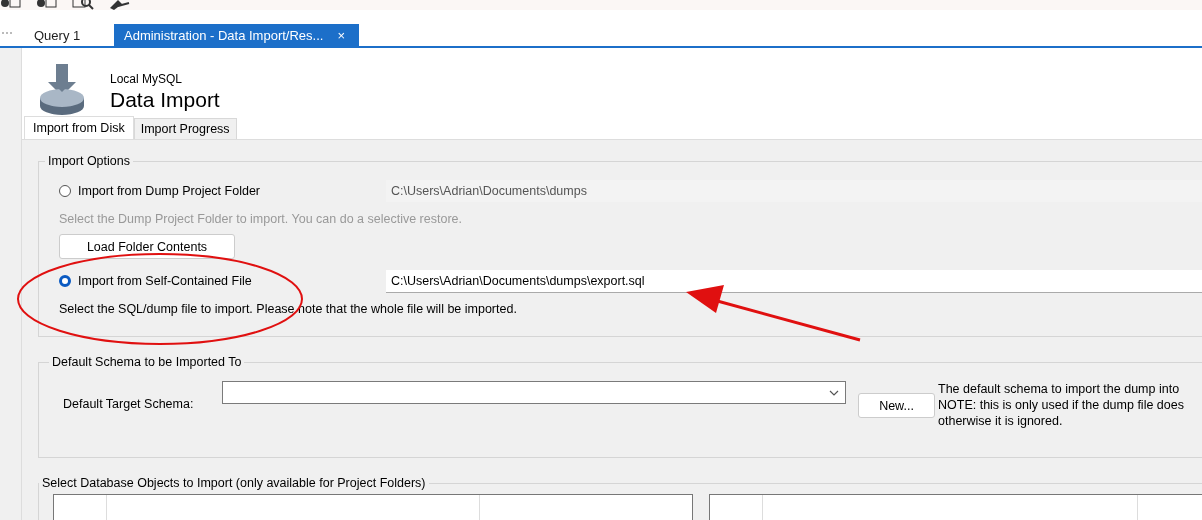 This screenshot has width=1202, height=520. Describe the element at coordinates (185, 128) in the screenshot. I see `page-tab: Import Progress` at that location.